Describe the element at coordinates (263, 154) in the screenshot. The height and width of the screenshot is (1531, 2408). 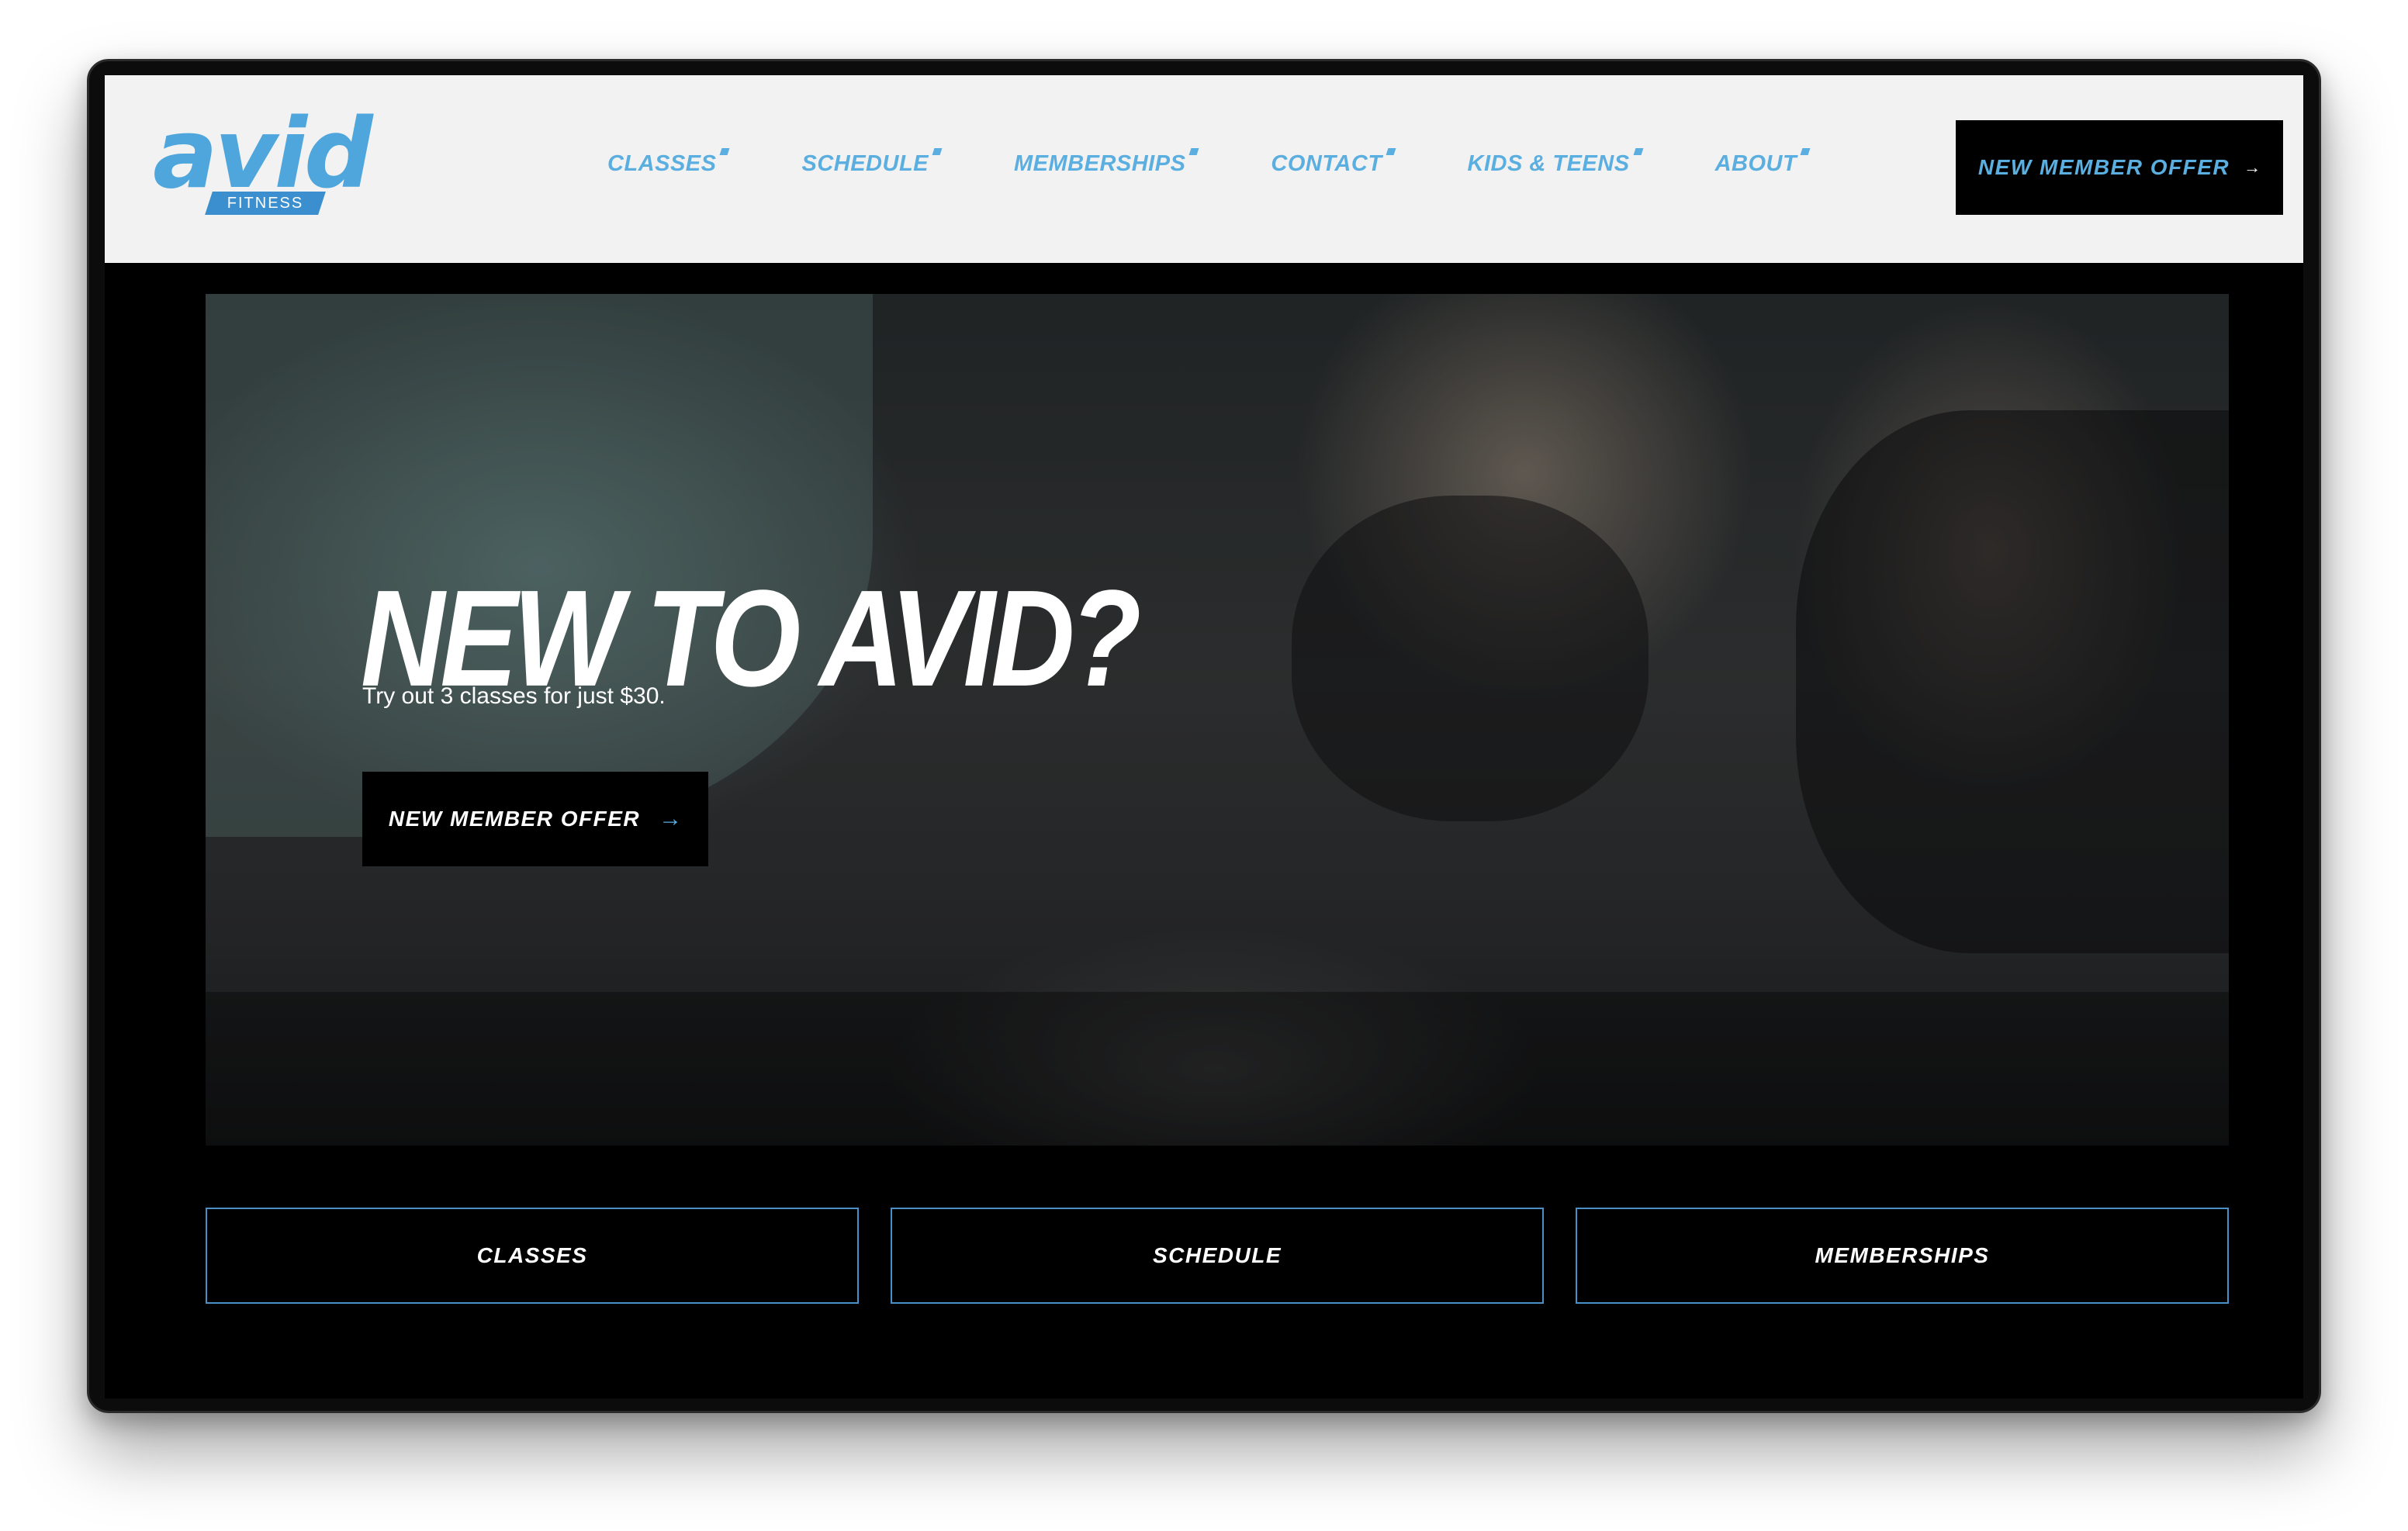
I see `logo-wordmark: avid` at that location.